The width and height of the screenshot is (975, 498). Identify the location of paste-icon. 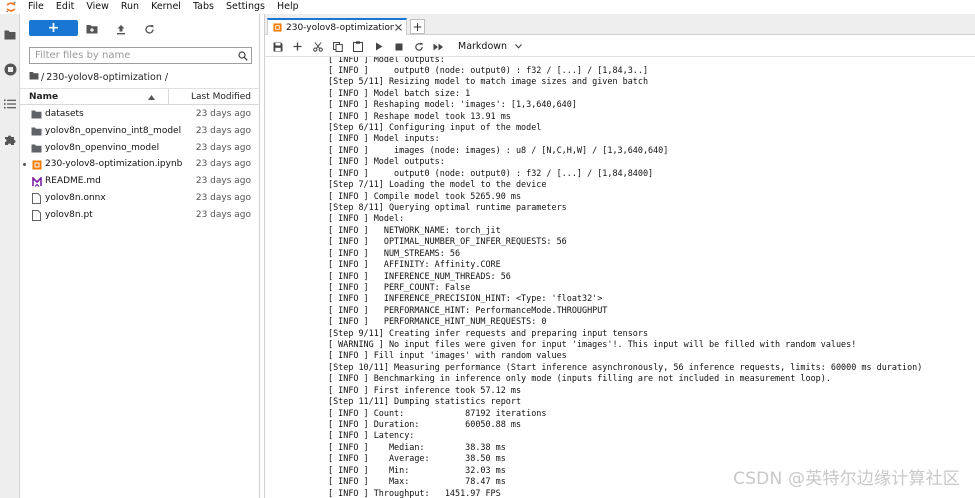
(357, 46).